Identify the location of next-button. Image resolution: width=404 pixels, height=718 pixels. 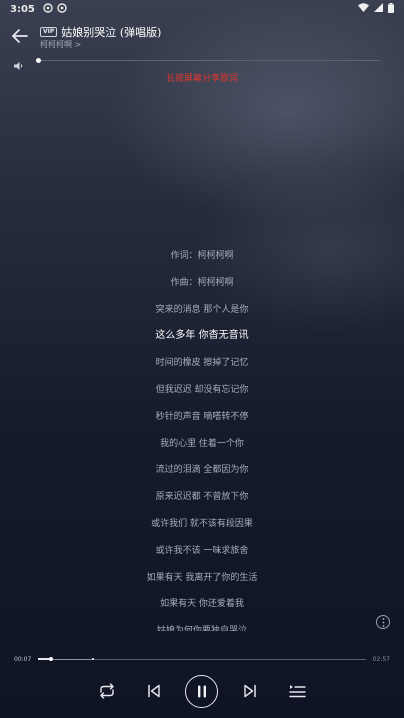
(250, 691).